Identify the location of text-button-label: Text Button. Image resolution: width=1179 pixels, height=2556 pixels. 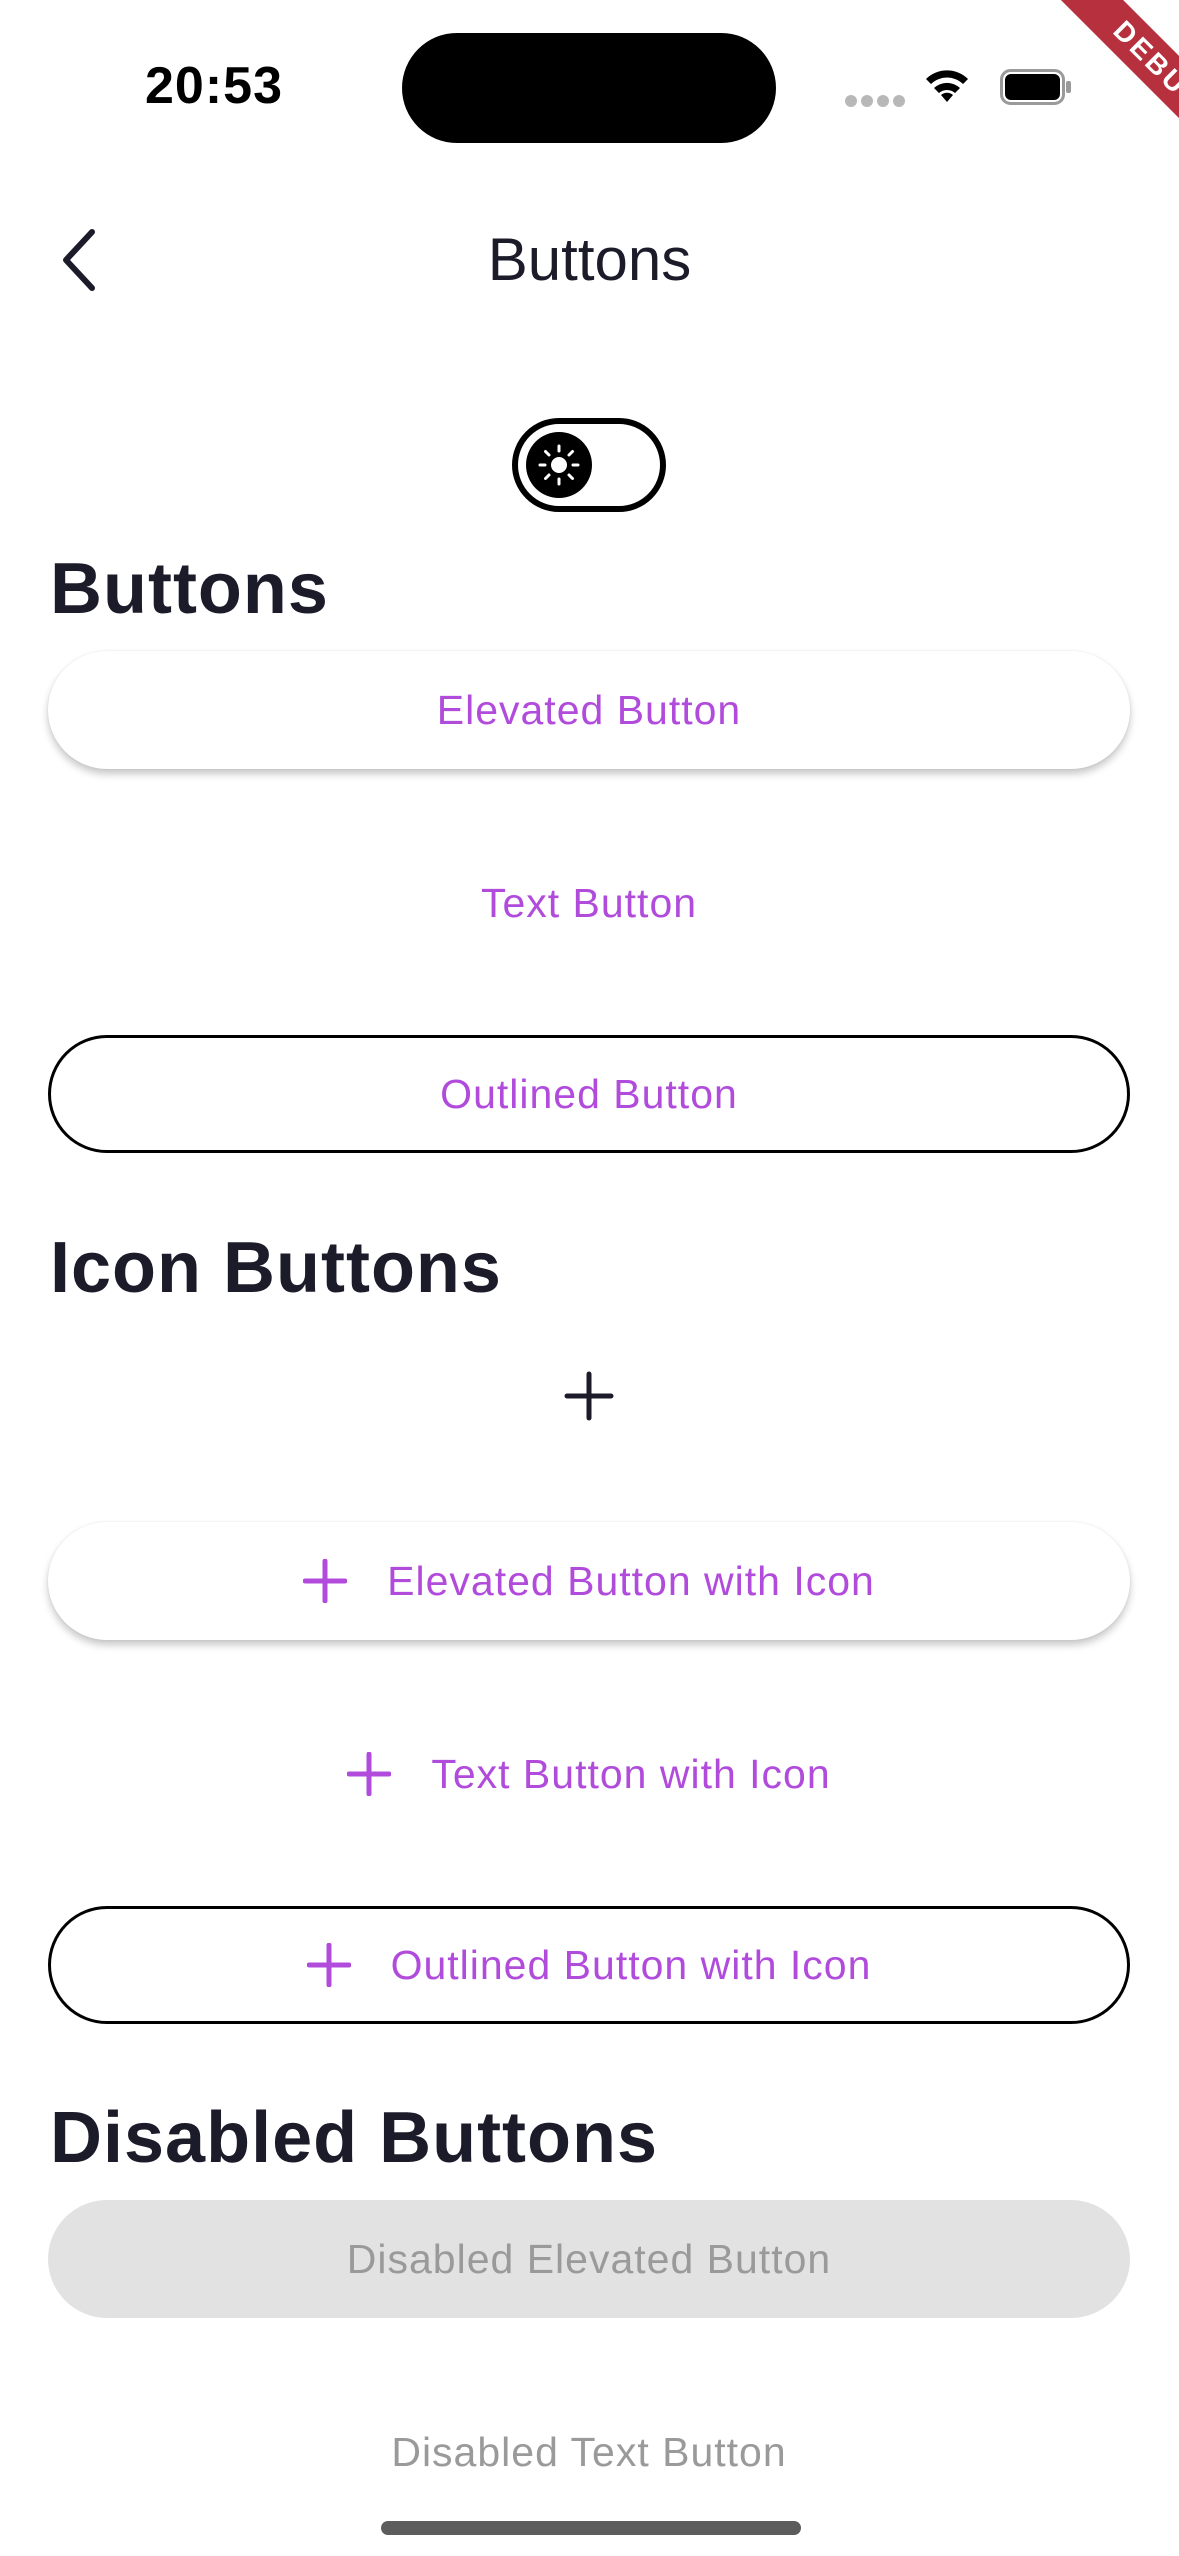
(589, 902).